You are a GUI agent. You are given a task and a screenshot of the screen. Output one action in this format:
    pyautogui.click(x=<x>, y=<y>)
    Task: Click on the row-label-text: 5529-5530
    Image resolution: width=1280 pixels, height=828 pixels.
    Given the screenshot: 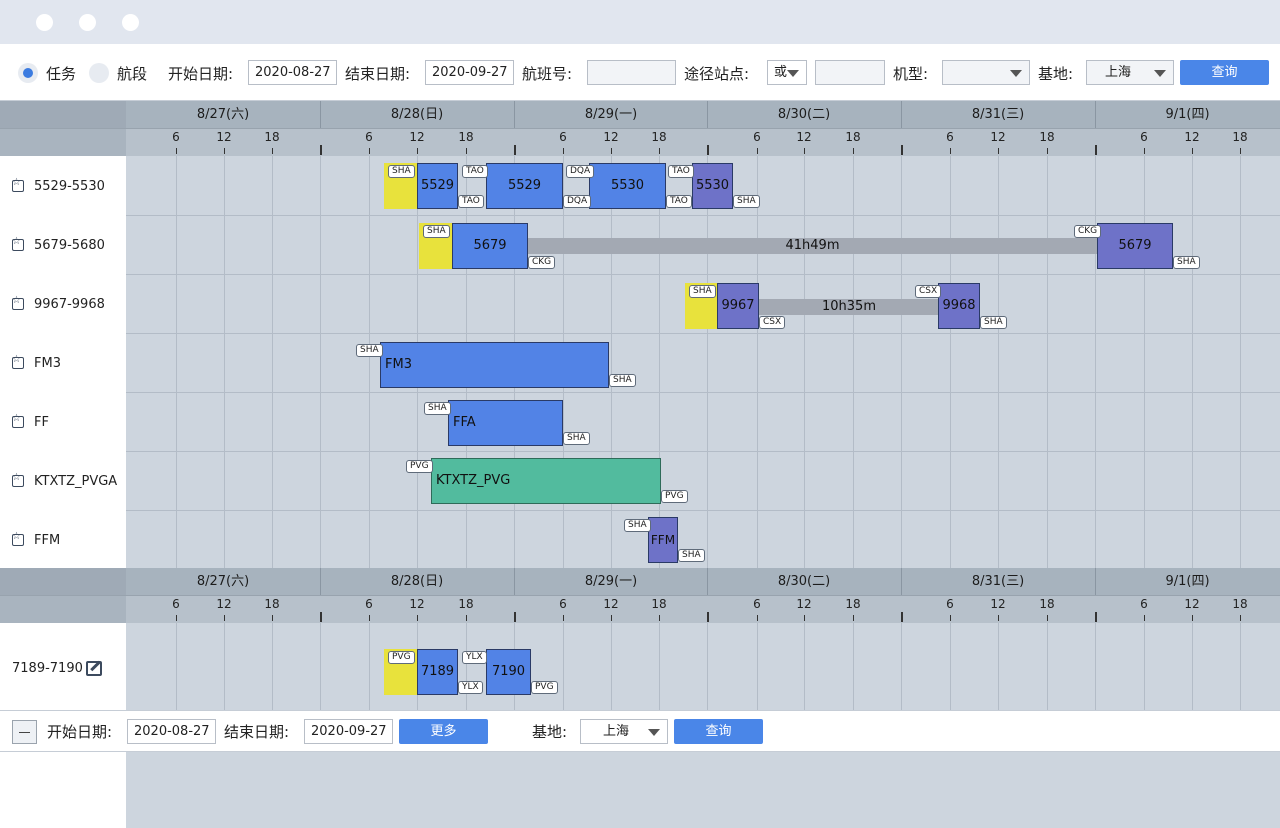 What is the action you would take?
    pyautogui.click(x=69, y=186)
    